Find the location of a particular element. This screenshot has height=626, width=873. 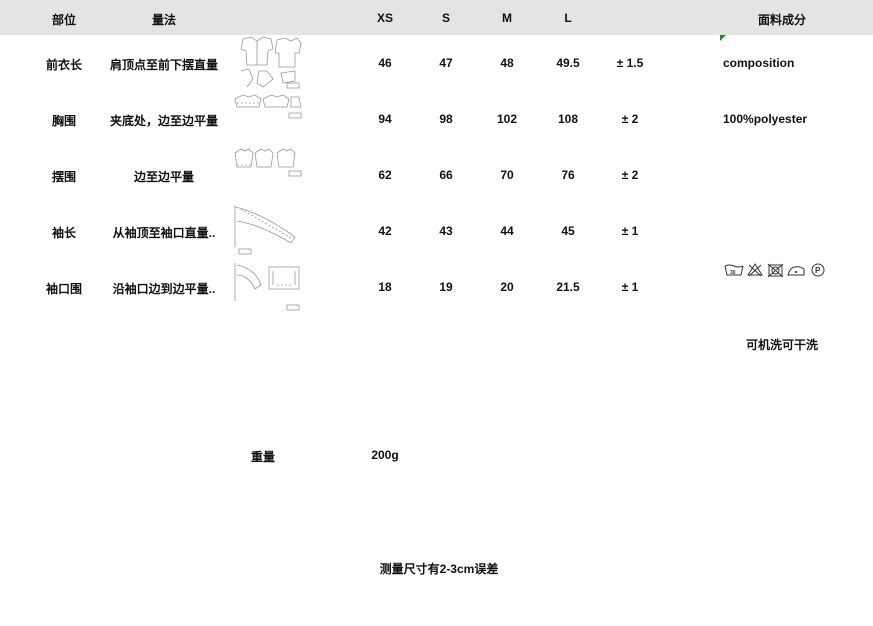

table-header: 部位 量法 XS S M L 面料成分 is located at coordinates (436, 17).